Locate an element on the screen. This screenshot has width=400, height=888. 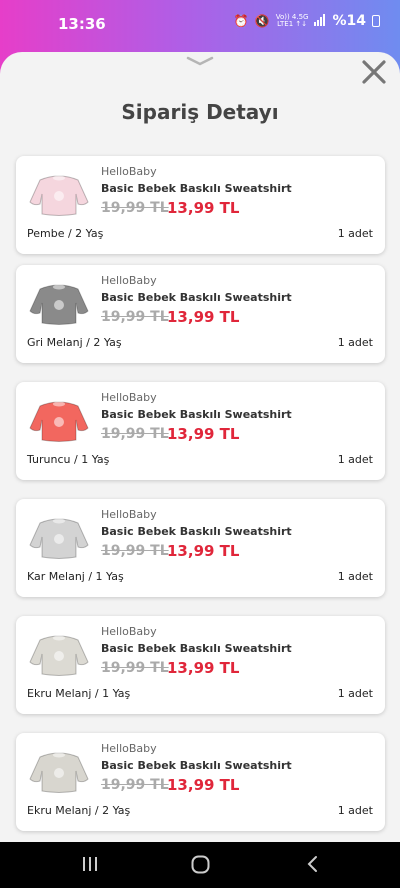
mute-icon: 🔇 is located at coordinates (262, 21).